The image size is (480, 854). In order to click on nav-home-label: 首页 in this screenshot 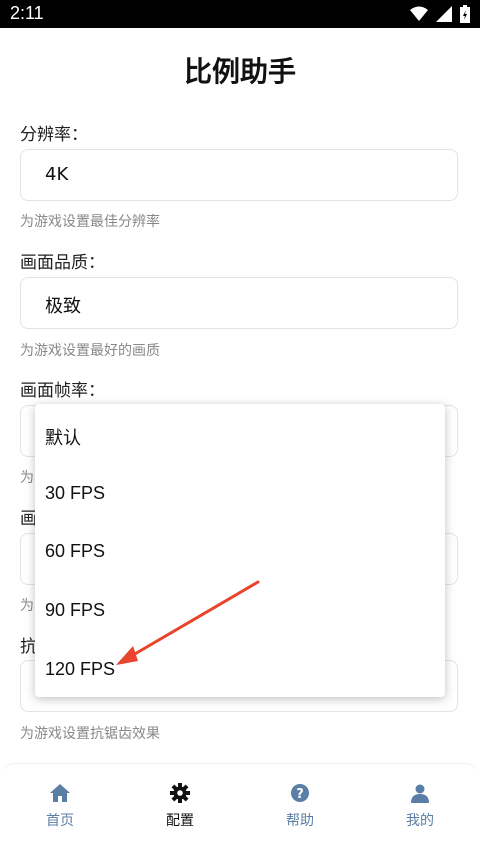, I will do `click(60, 821)`.